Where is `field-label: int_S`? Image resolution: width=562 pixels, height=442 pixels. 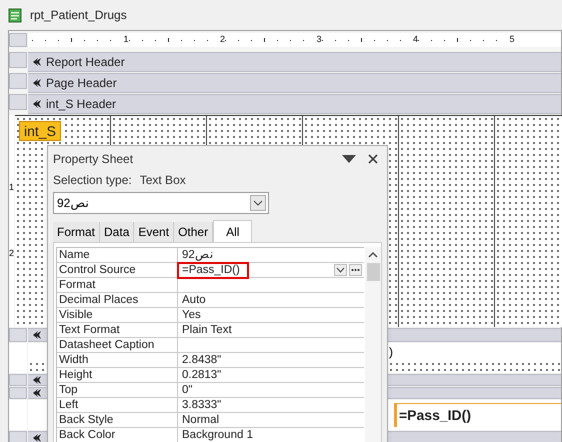 field-label: int_S is located at coordinates (40, 131).